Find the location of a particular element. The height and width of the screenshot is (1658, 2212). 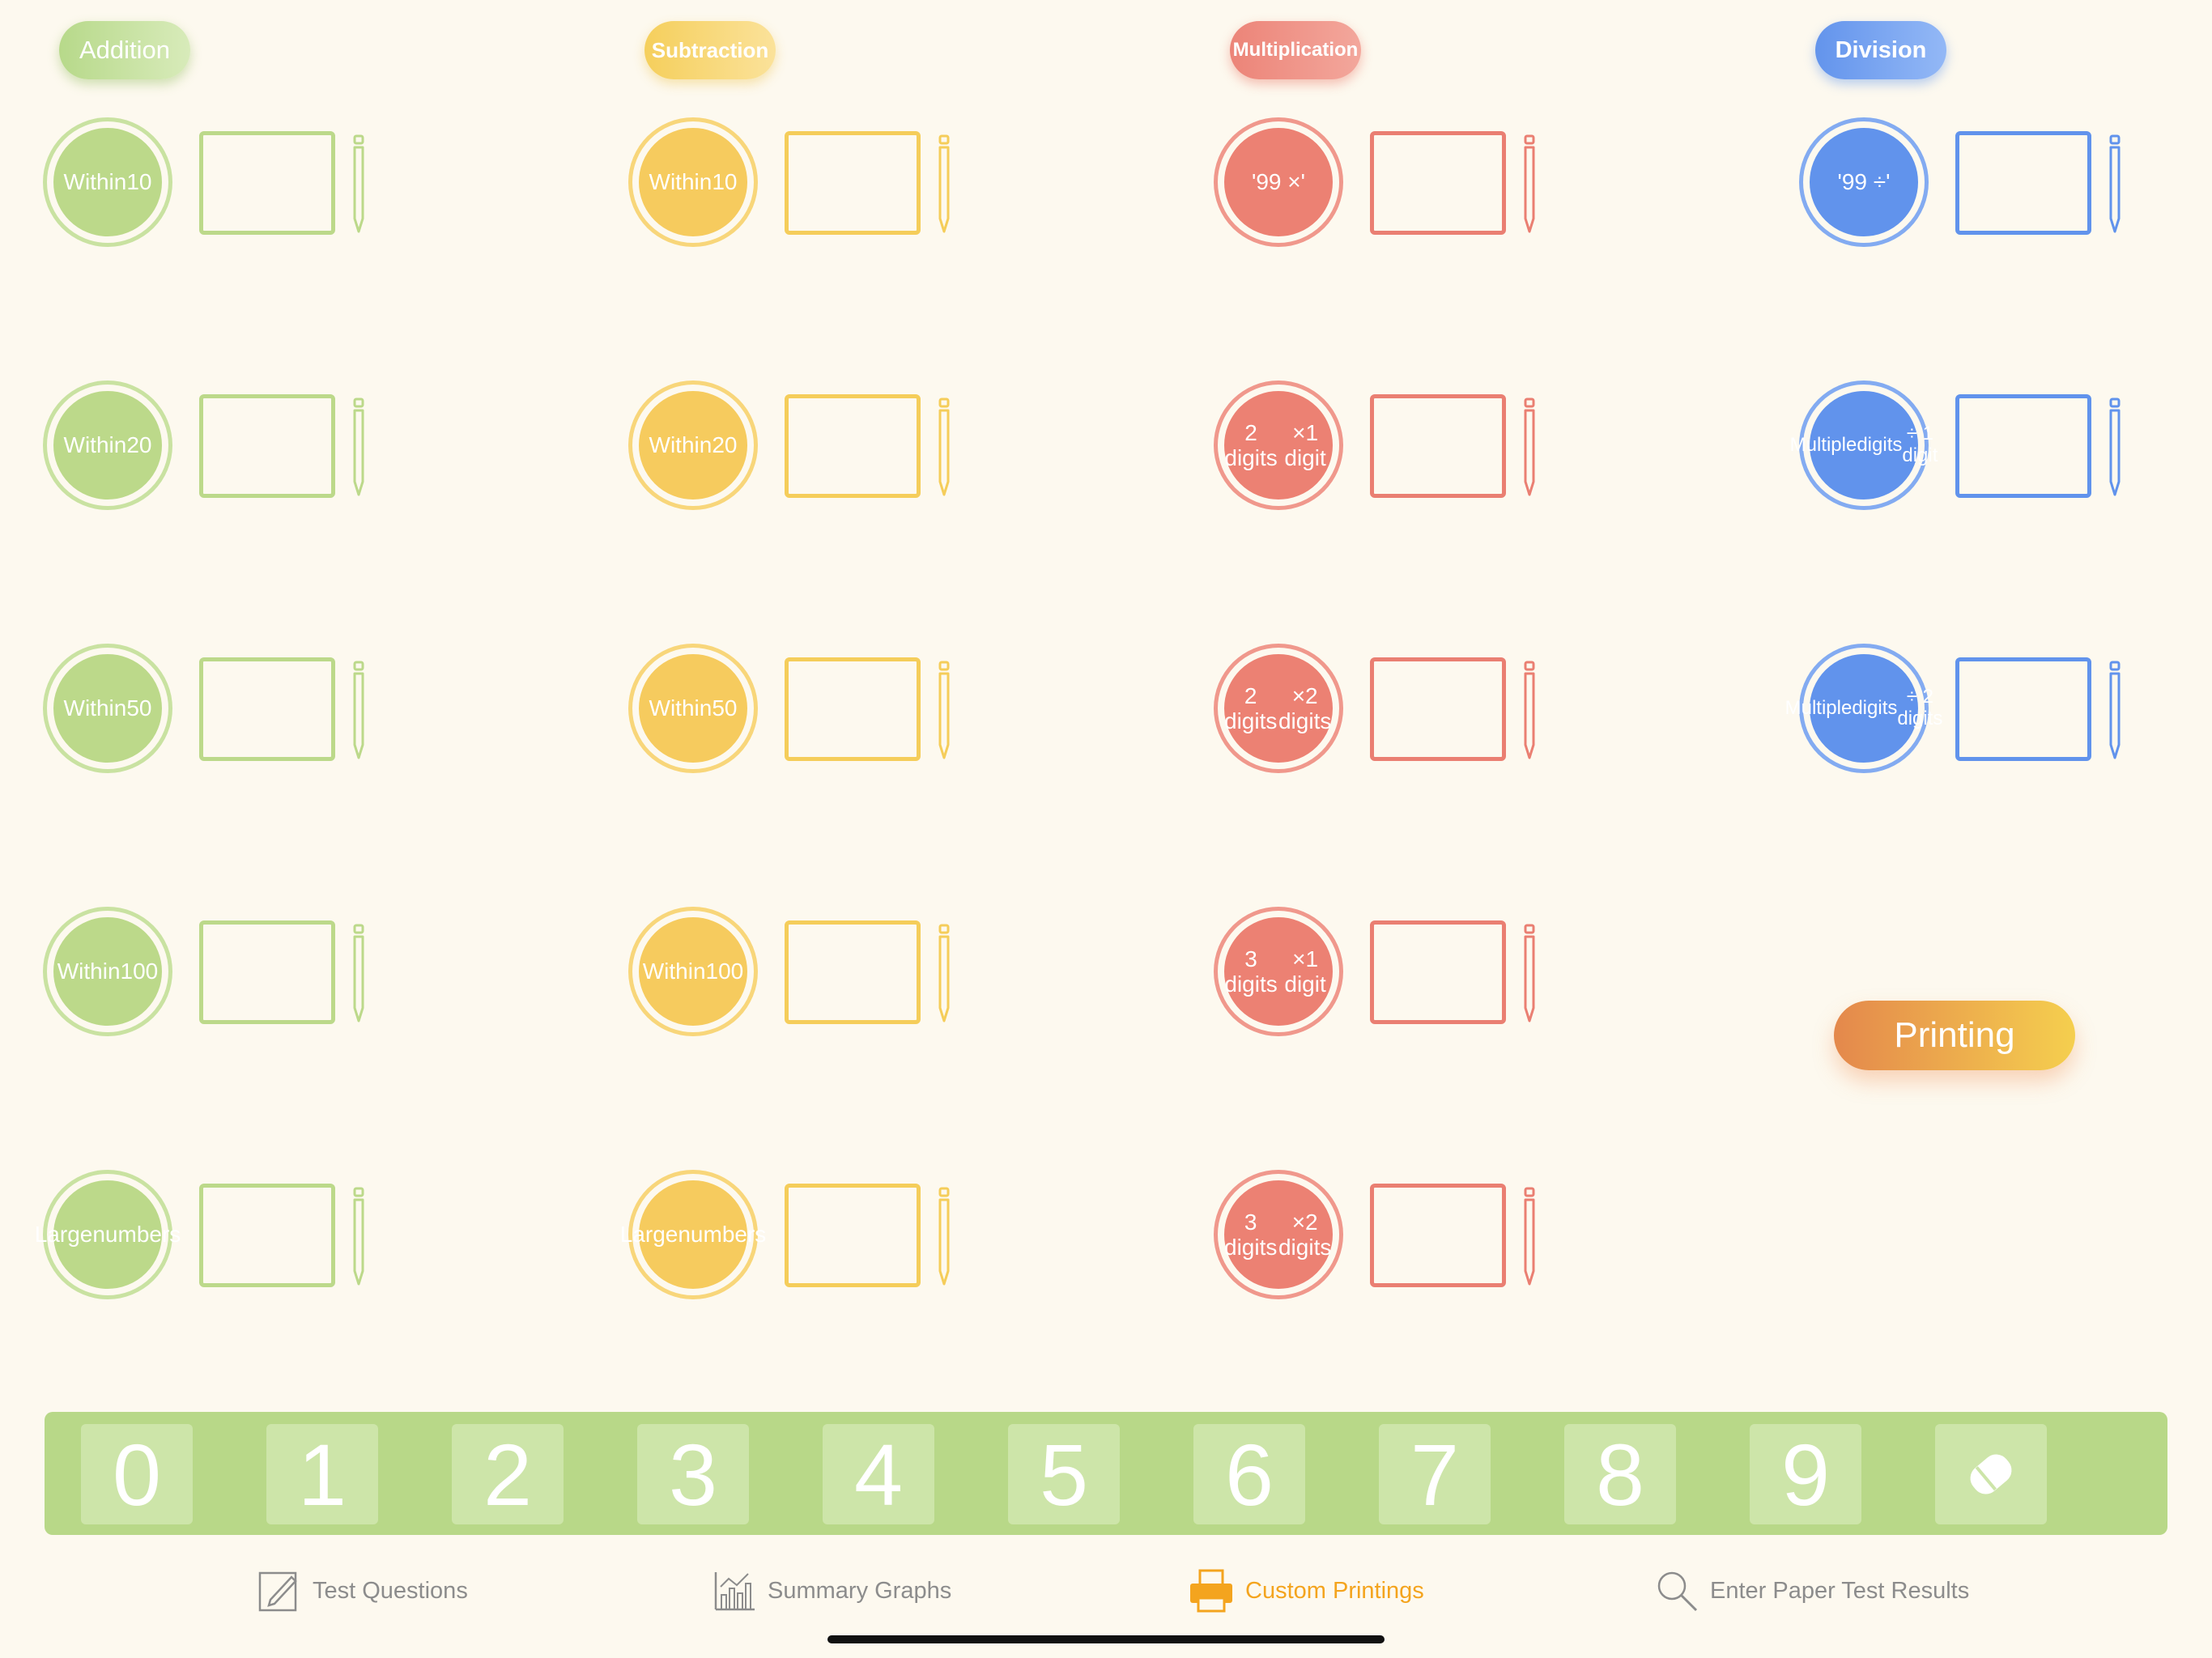

digit-label: 5 is located at coordinates (1064, 1474).